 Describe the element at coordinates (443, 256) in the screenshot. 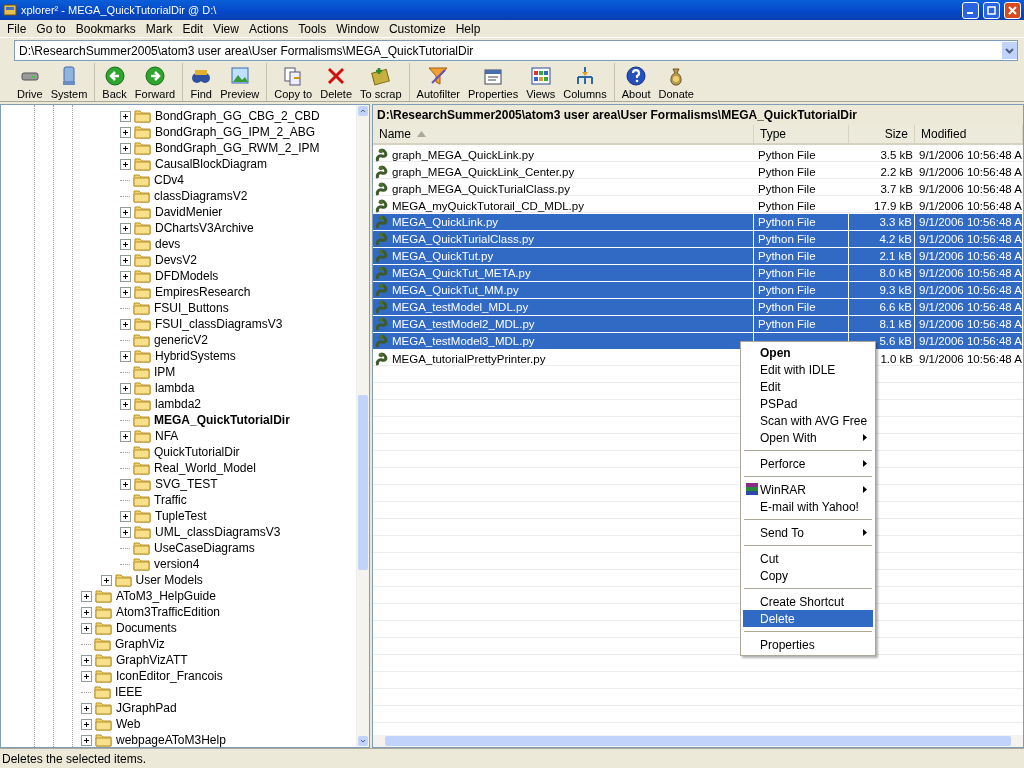

I see `file-name: MEGA_QuickTut.py` at that location.